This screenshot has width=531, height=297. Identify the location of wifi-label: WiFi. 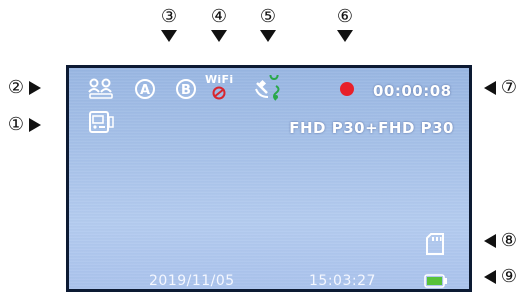
(219, 79).